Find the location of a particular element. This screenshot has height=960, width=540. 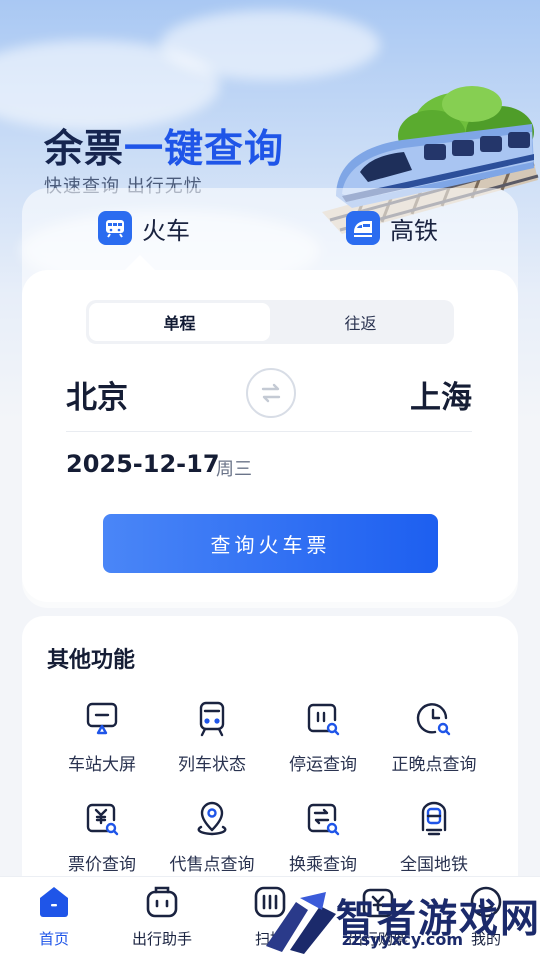

watermark-url: zzsyyxcy.com is located at coordinates (402, 939).